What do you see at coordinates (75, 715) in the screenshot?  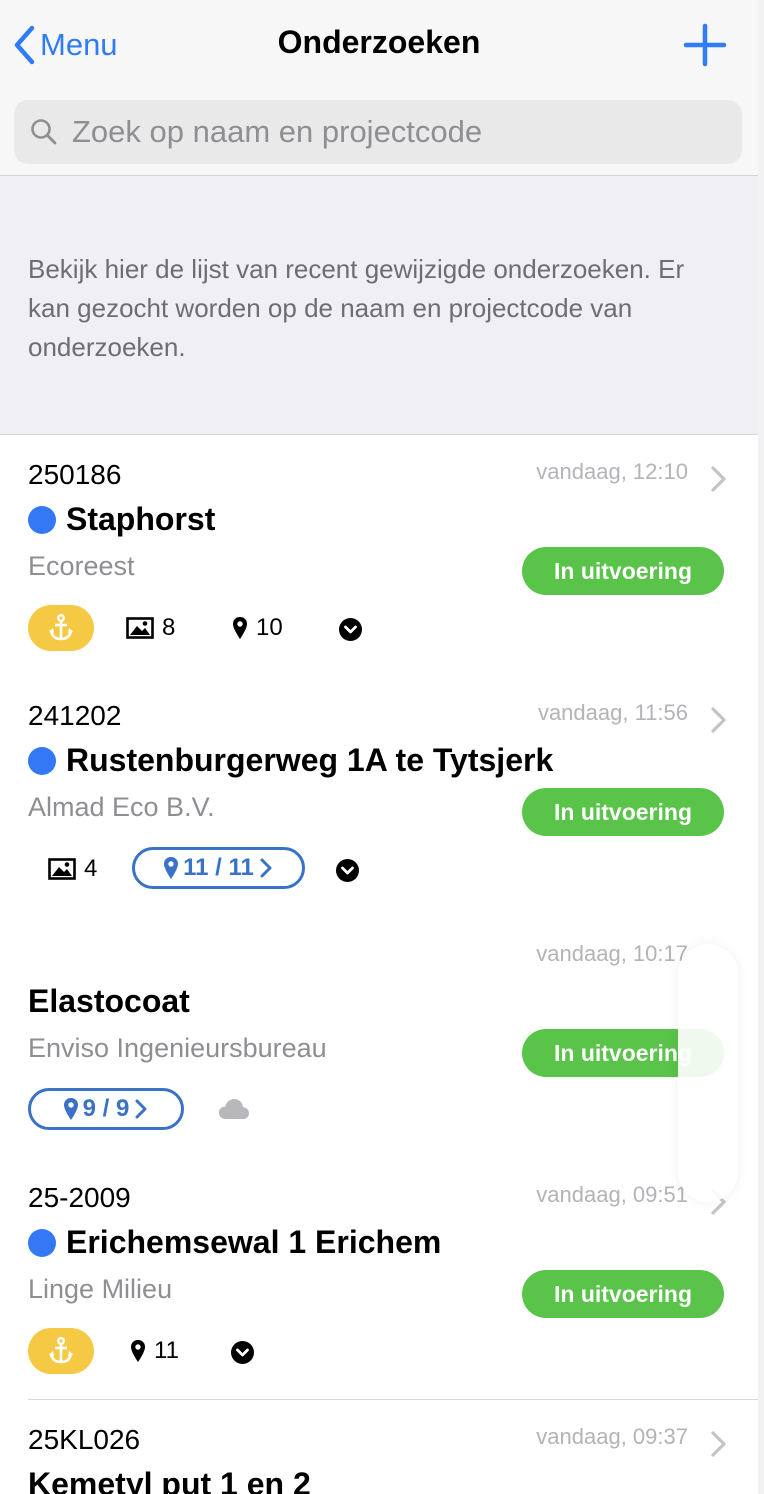 I see `project-code: 241202` at bounding box center [75, 715].